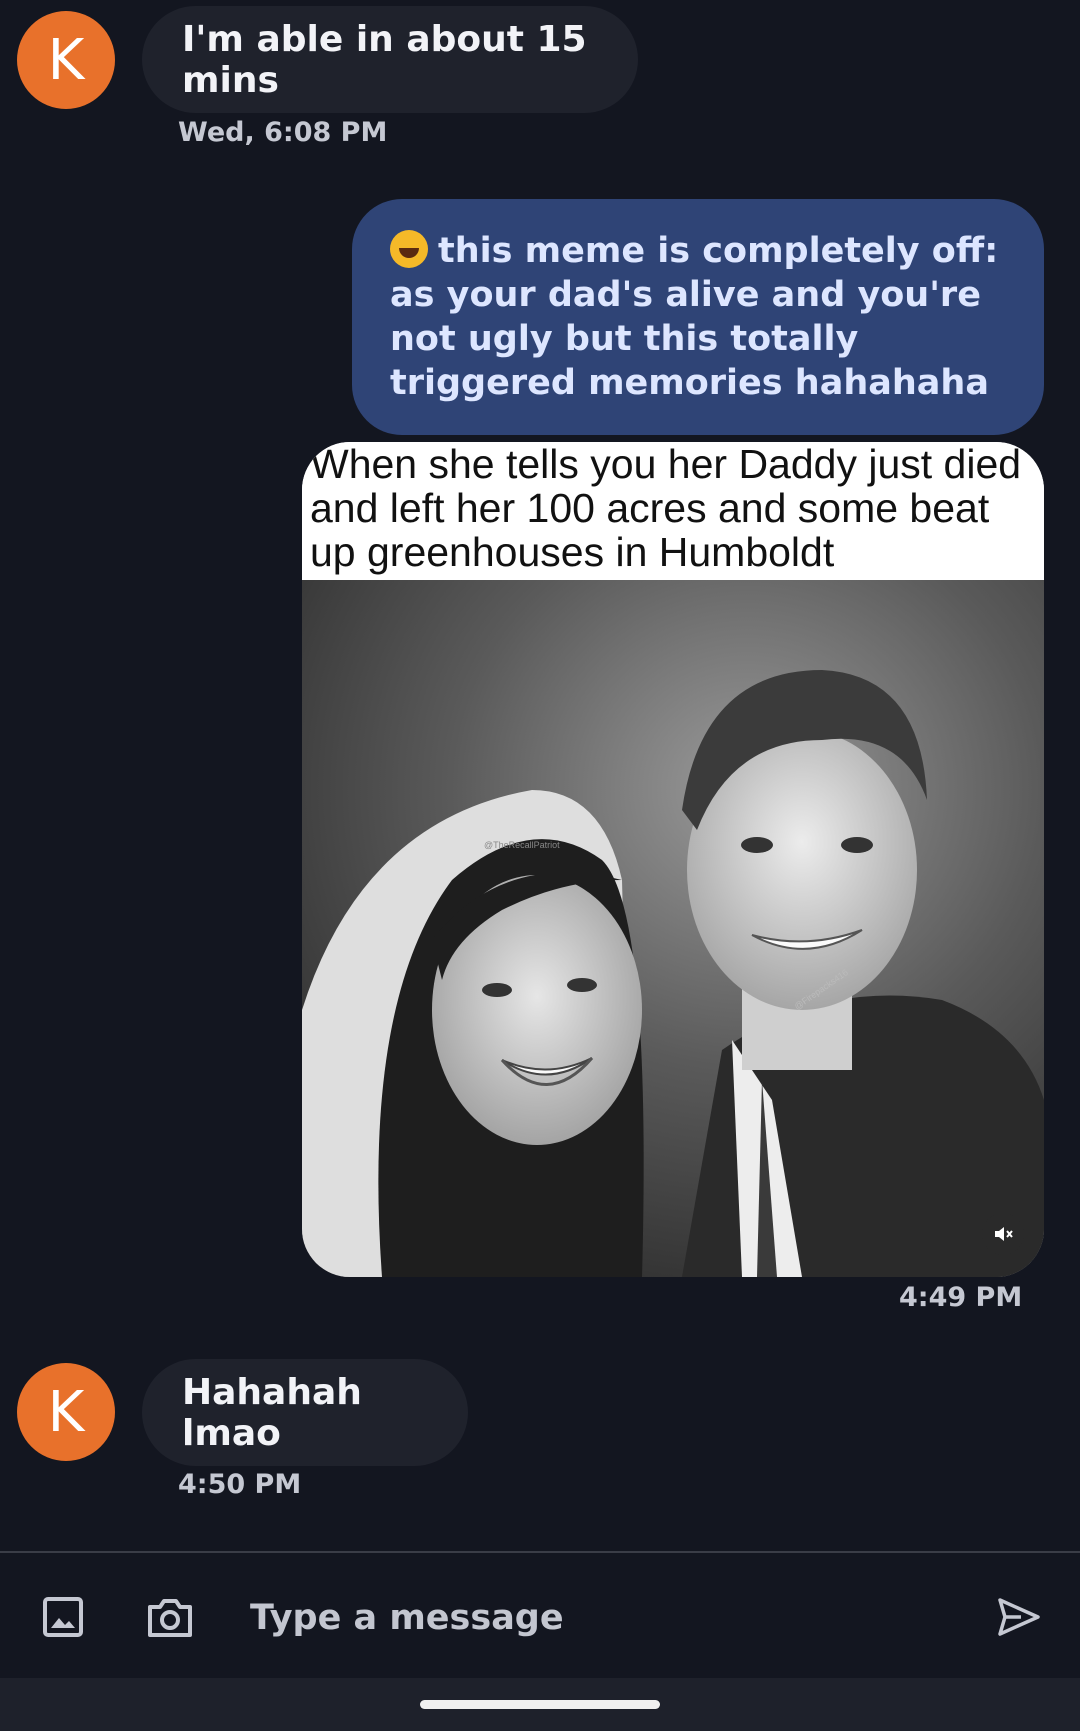  Describe the element at coordinates (540, 1704) in the screenshot. I see `home-indicator` at that location.